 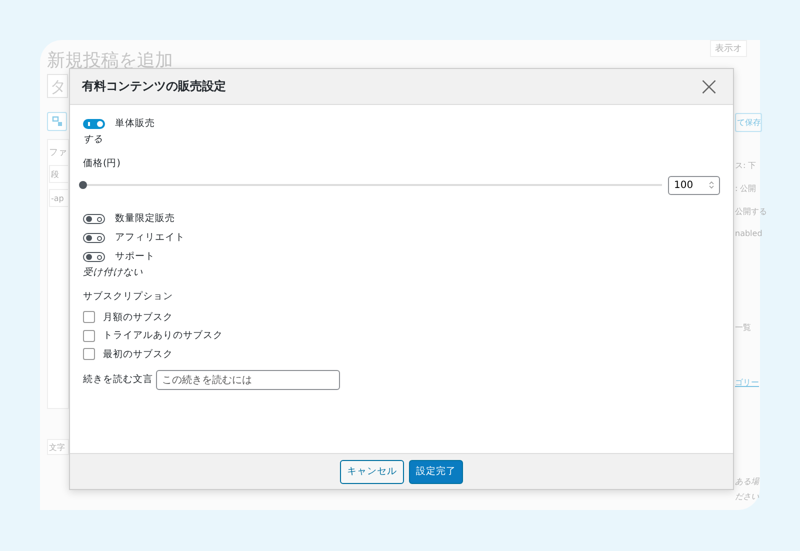 I want to click on hint-text: ださい, so click(x=747, y=496).